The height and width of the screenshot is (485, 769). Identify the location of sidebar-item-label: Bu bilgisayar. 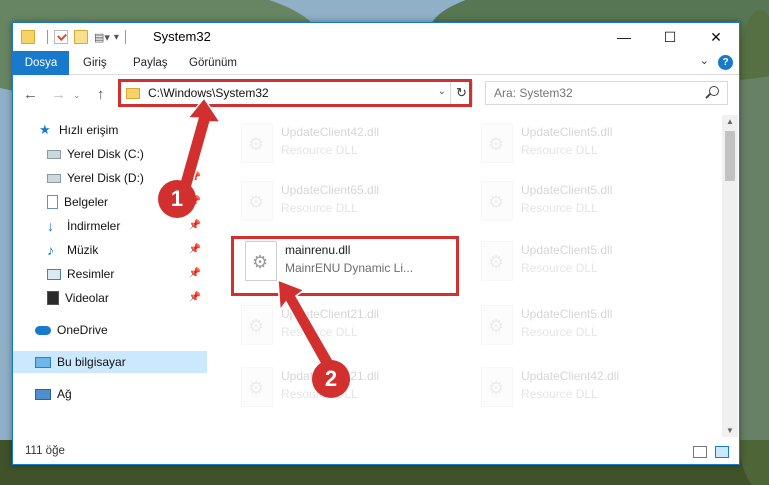
(91, 362).